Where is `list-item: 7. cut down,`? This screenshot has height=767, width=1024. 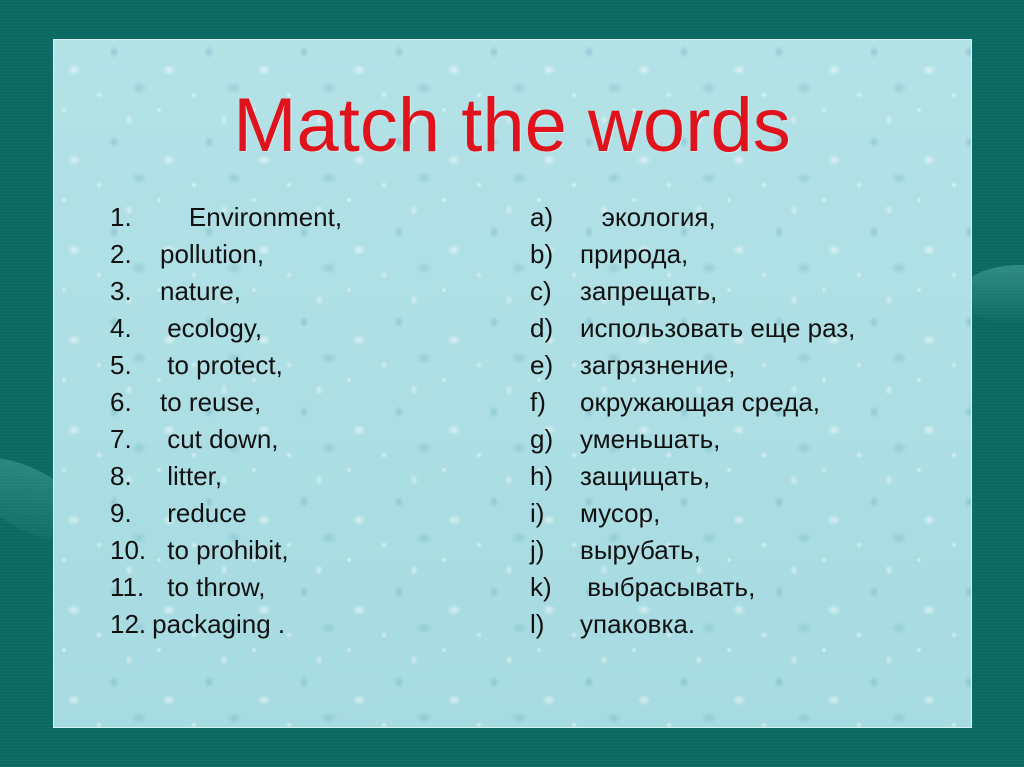 list-item: 7. cut down, is located at coordinates (226, 439).